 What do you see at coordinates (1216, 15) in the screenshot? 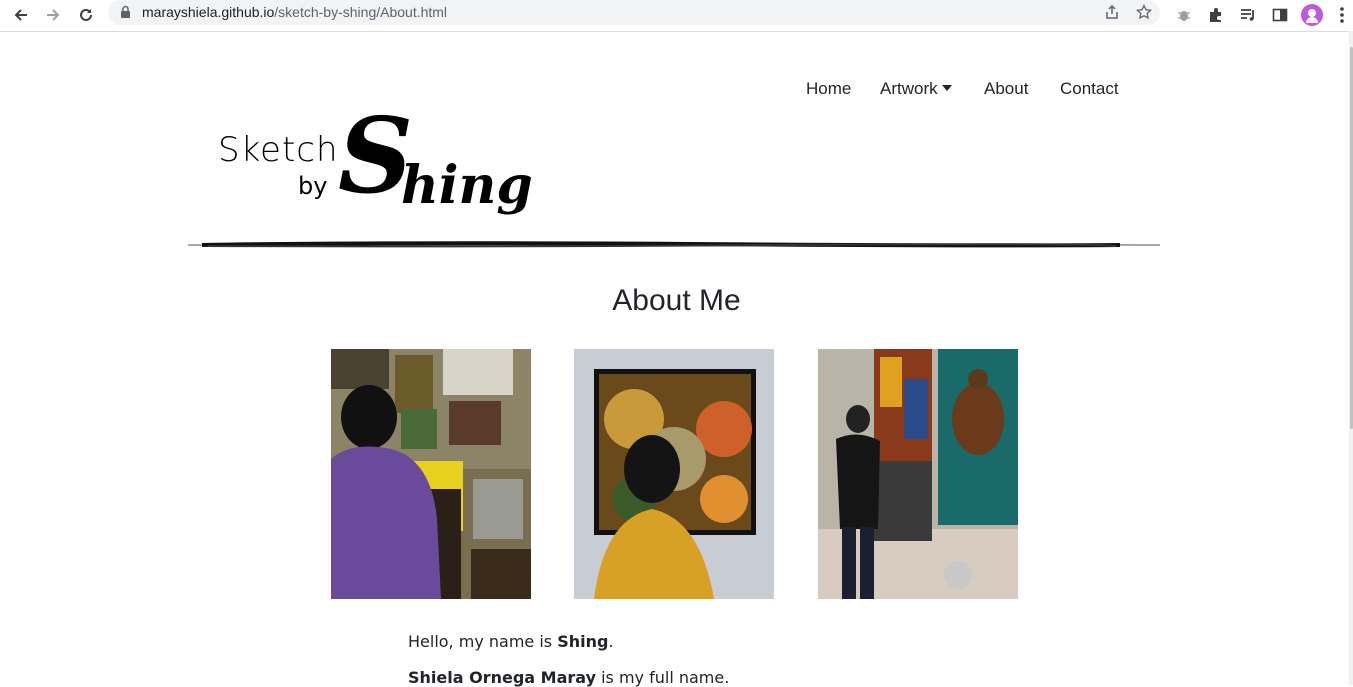
I see `extensions-puzzle-icon` at bounding box center [1216, 15].